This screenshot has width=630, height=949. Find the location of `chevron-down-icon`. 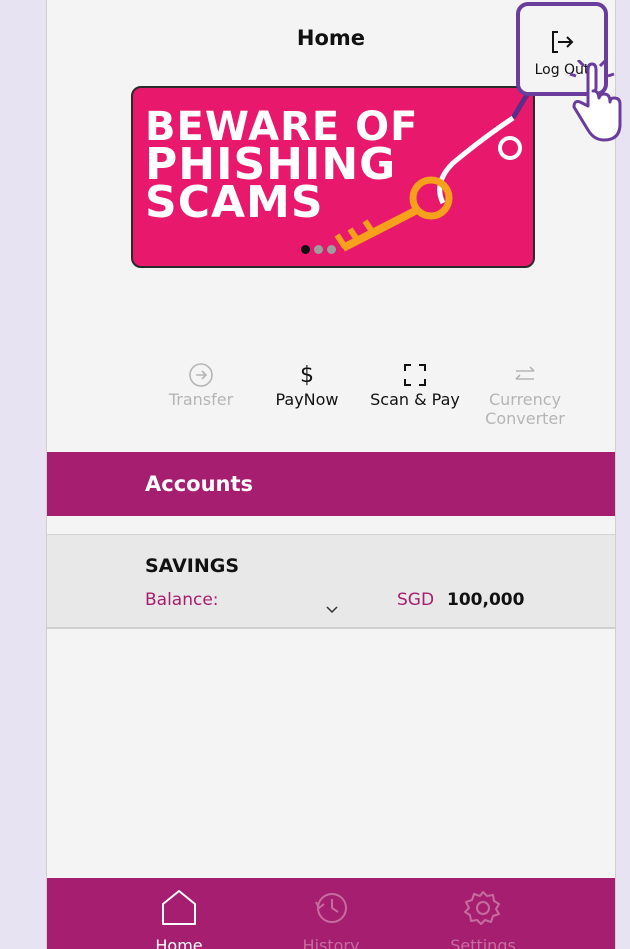

chevron-down-icon is located at coordinates (332, 610).